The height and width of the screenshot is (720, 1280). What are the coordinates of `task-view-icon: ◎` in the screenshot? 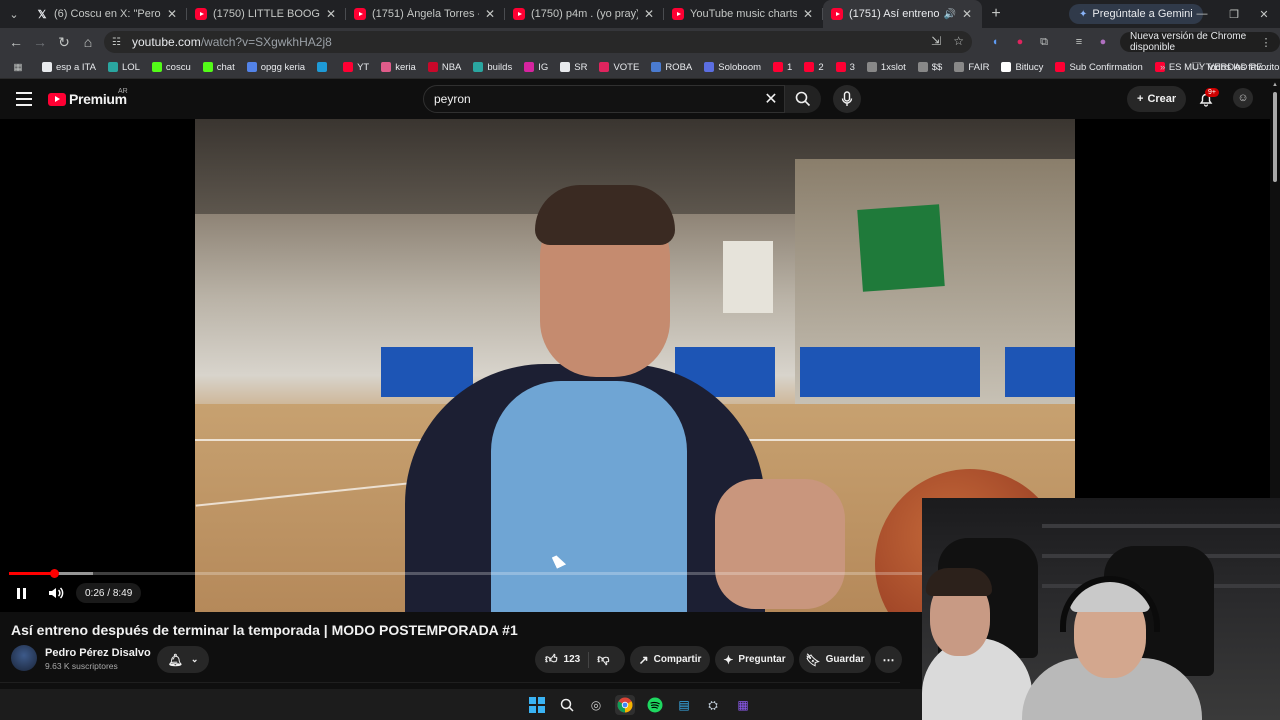 It's located at (596, 705).